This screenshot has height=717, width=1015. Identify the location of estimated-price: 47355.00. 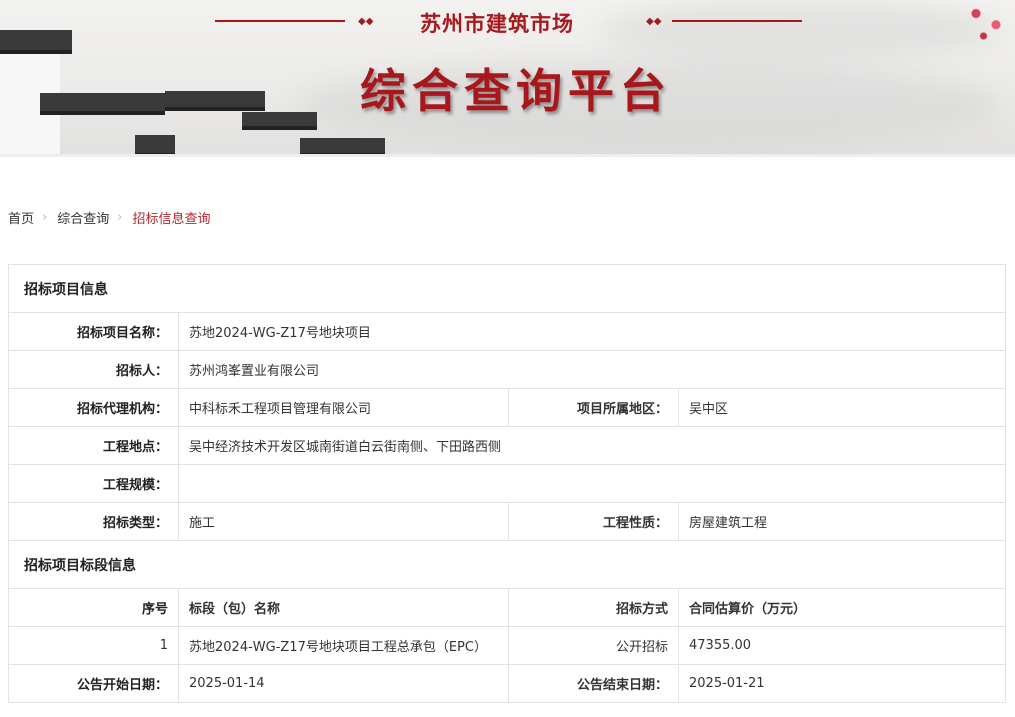
(842, 645).